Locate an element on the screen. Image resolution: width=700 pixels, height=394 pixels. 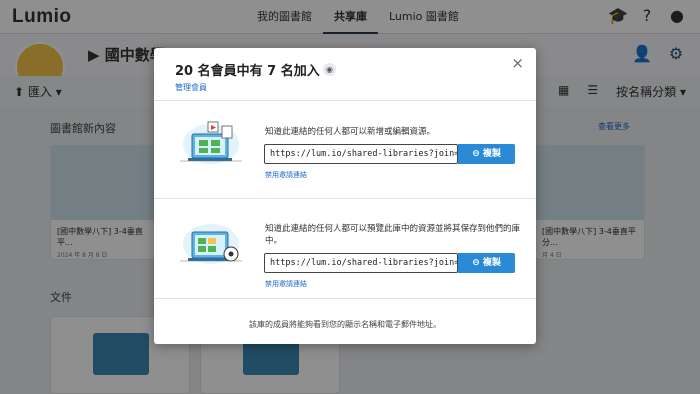
copy-view-link-button: ⊖ 複製 is located at coordinates (486, 263).